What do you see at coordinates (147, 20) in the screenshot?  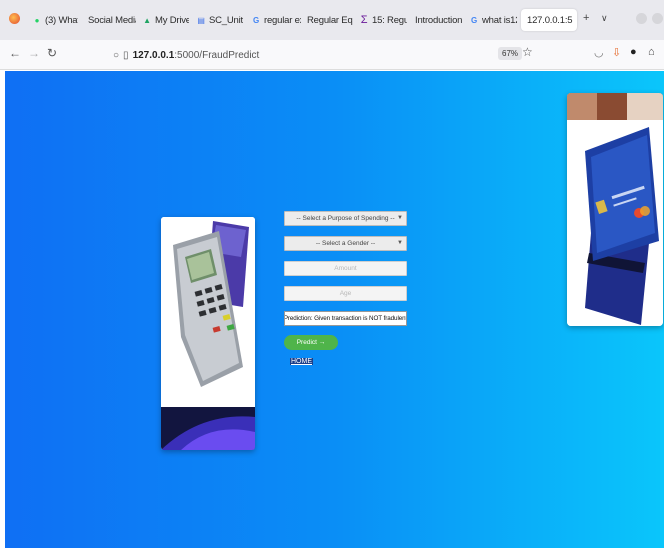 I see `drive-icon: ▲` at bounding box center [147, 20].